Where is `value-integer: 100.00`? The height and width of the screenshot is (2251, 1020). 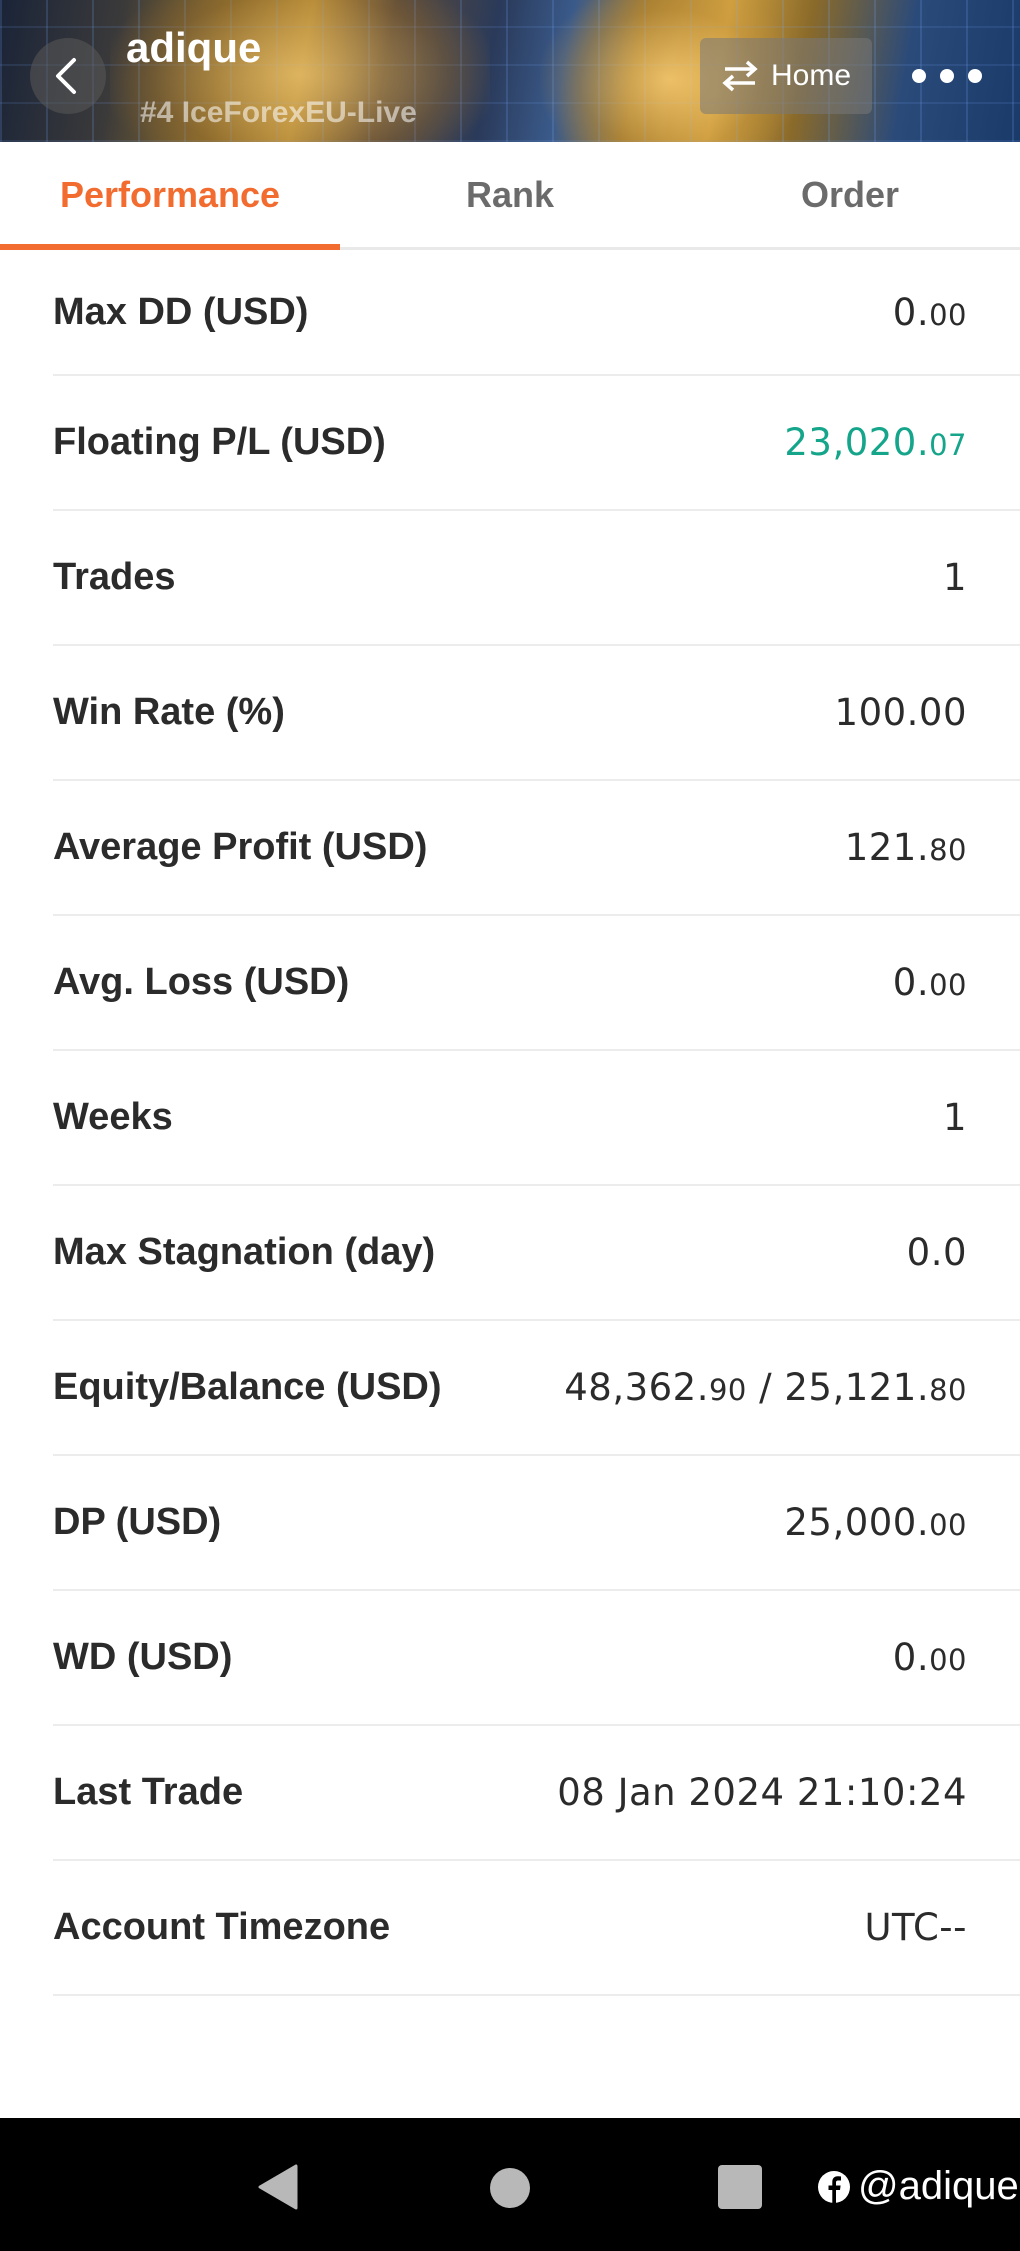 value-integer: 100.00 is located at coordinates (900, 712).